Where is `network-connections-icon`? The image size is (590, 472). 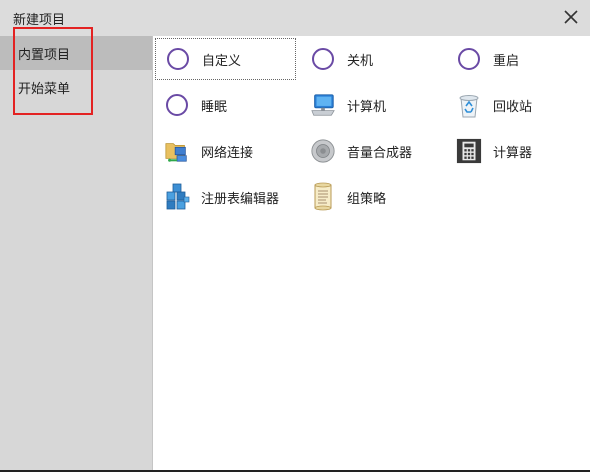 network-connections-icon is located at coordinates (176, 152).